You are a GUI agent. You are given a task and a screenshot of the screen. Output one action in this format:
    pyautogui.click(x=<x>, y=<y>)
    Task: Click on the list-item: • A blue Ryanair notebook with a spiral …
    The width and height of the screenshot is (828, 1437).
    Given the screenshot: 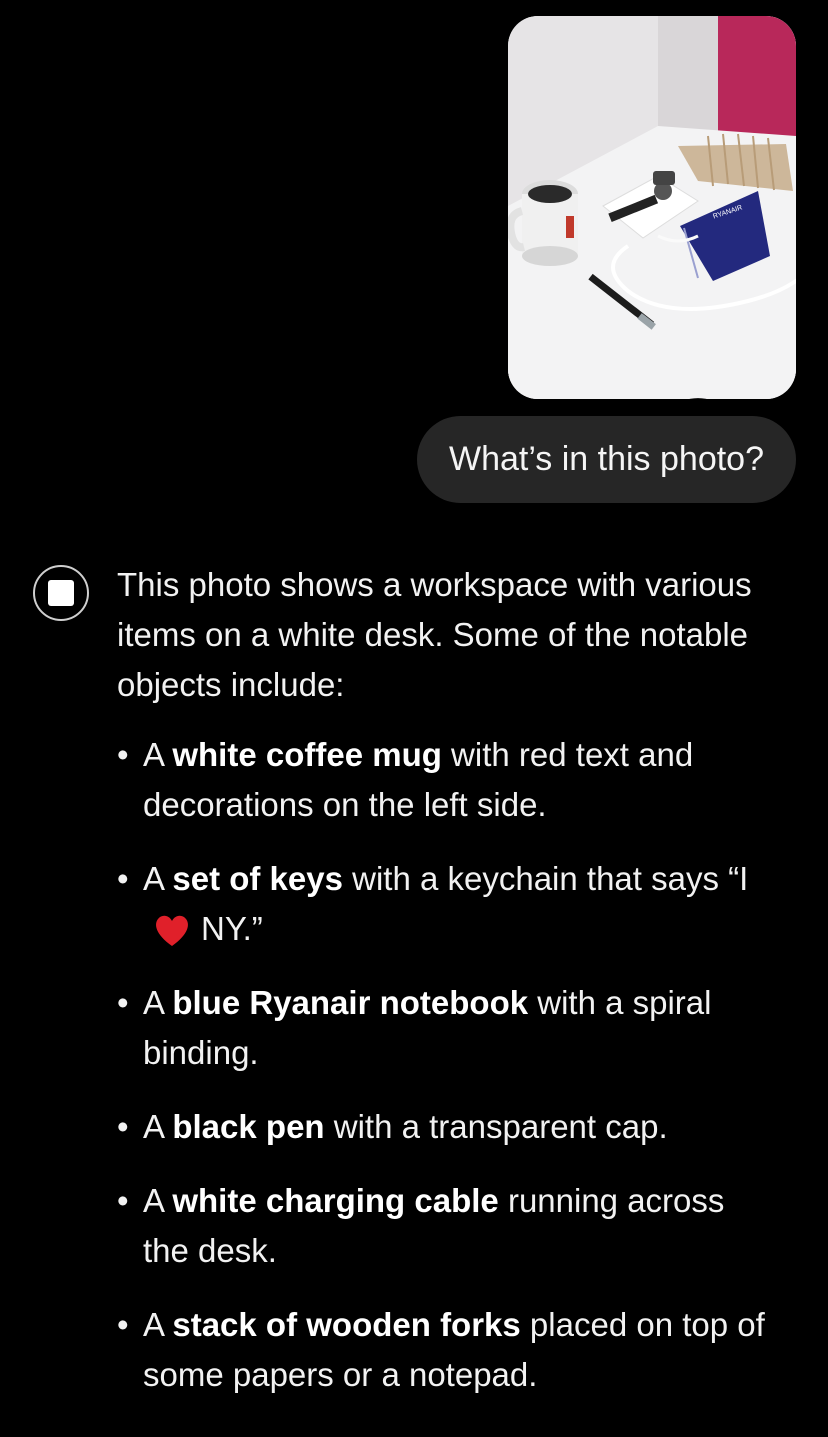 What is the action you would take?
    pyautogui.click(x=447, y=1028)
    